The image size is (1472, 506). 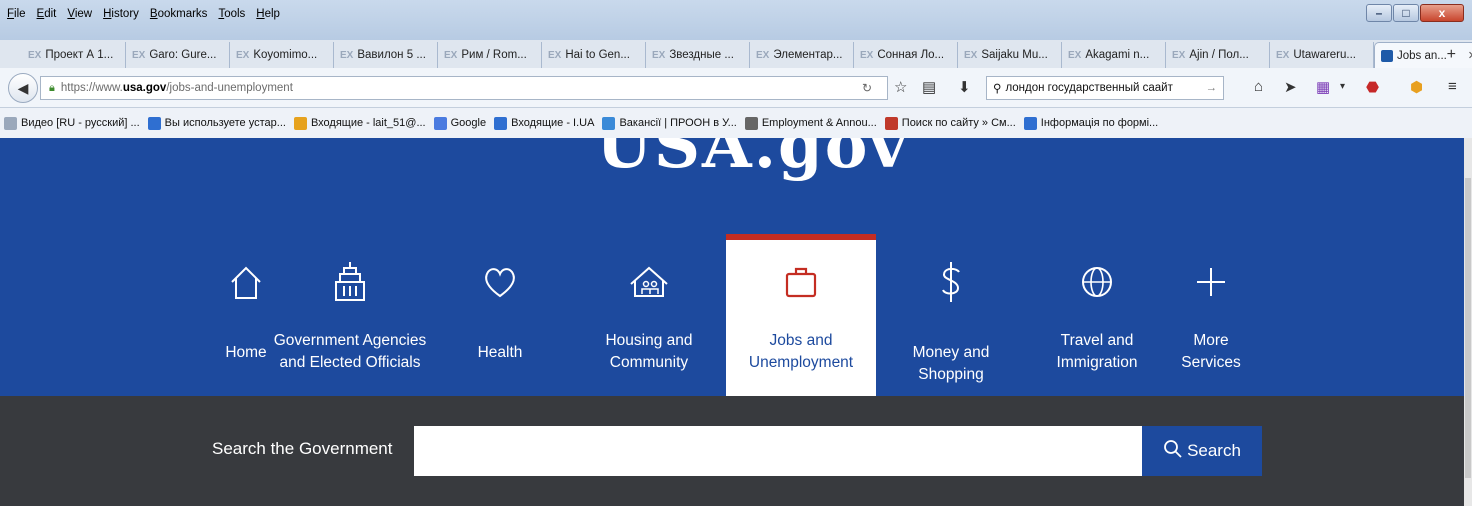 What do you see at coordinates (350, 282) in the screenshot?
I see `capitol-icon` at bounding box center [350, 282].